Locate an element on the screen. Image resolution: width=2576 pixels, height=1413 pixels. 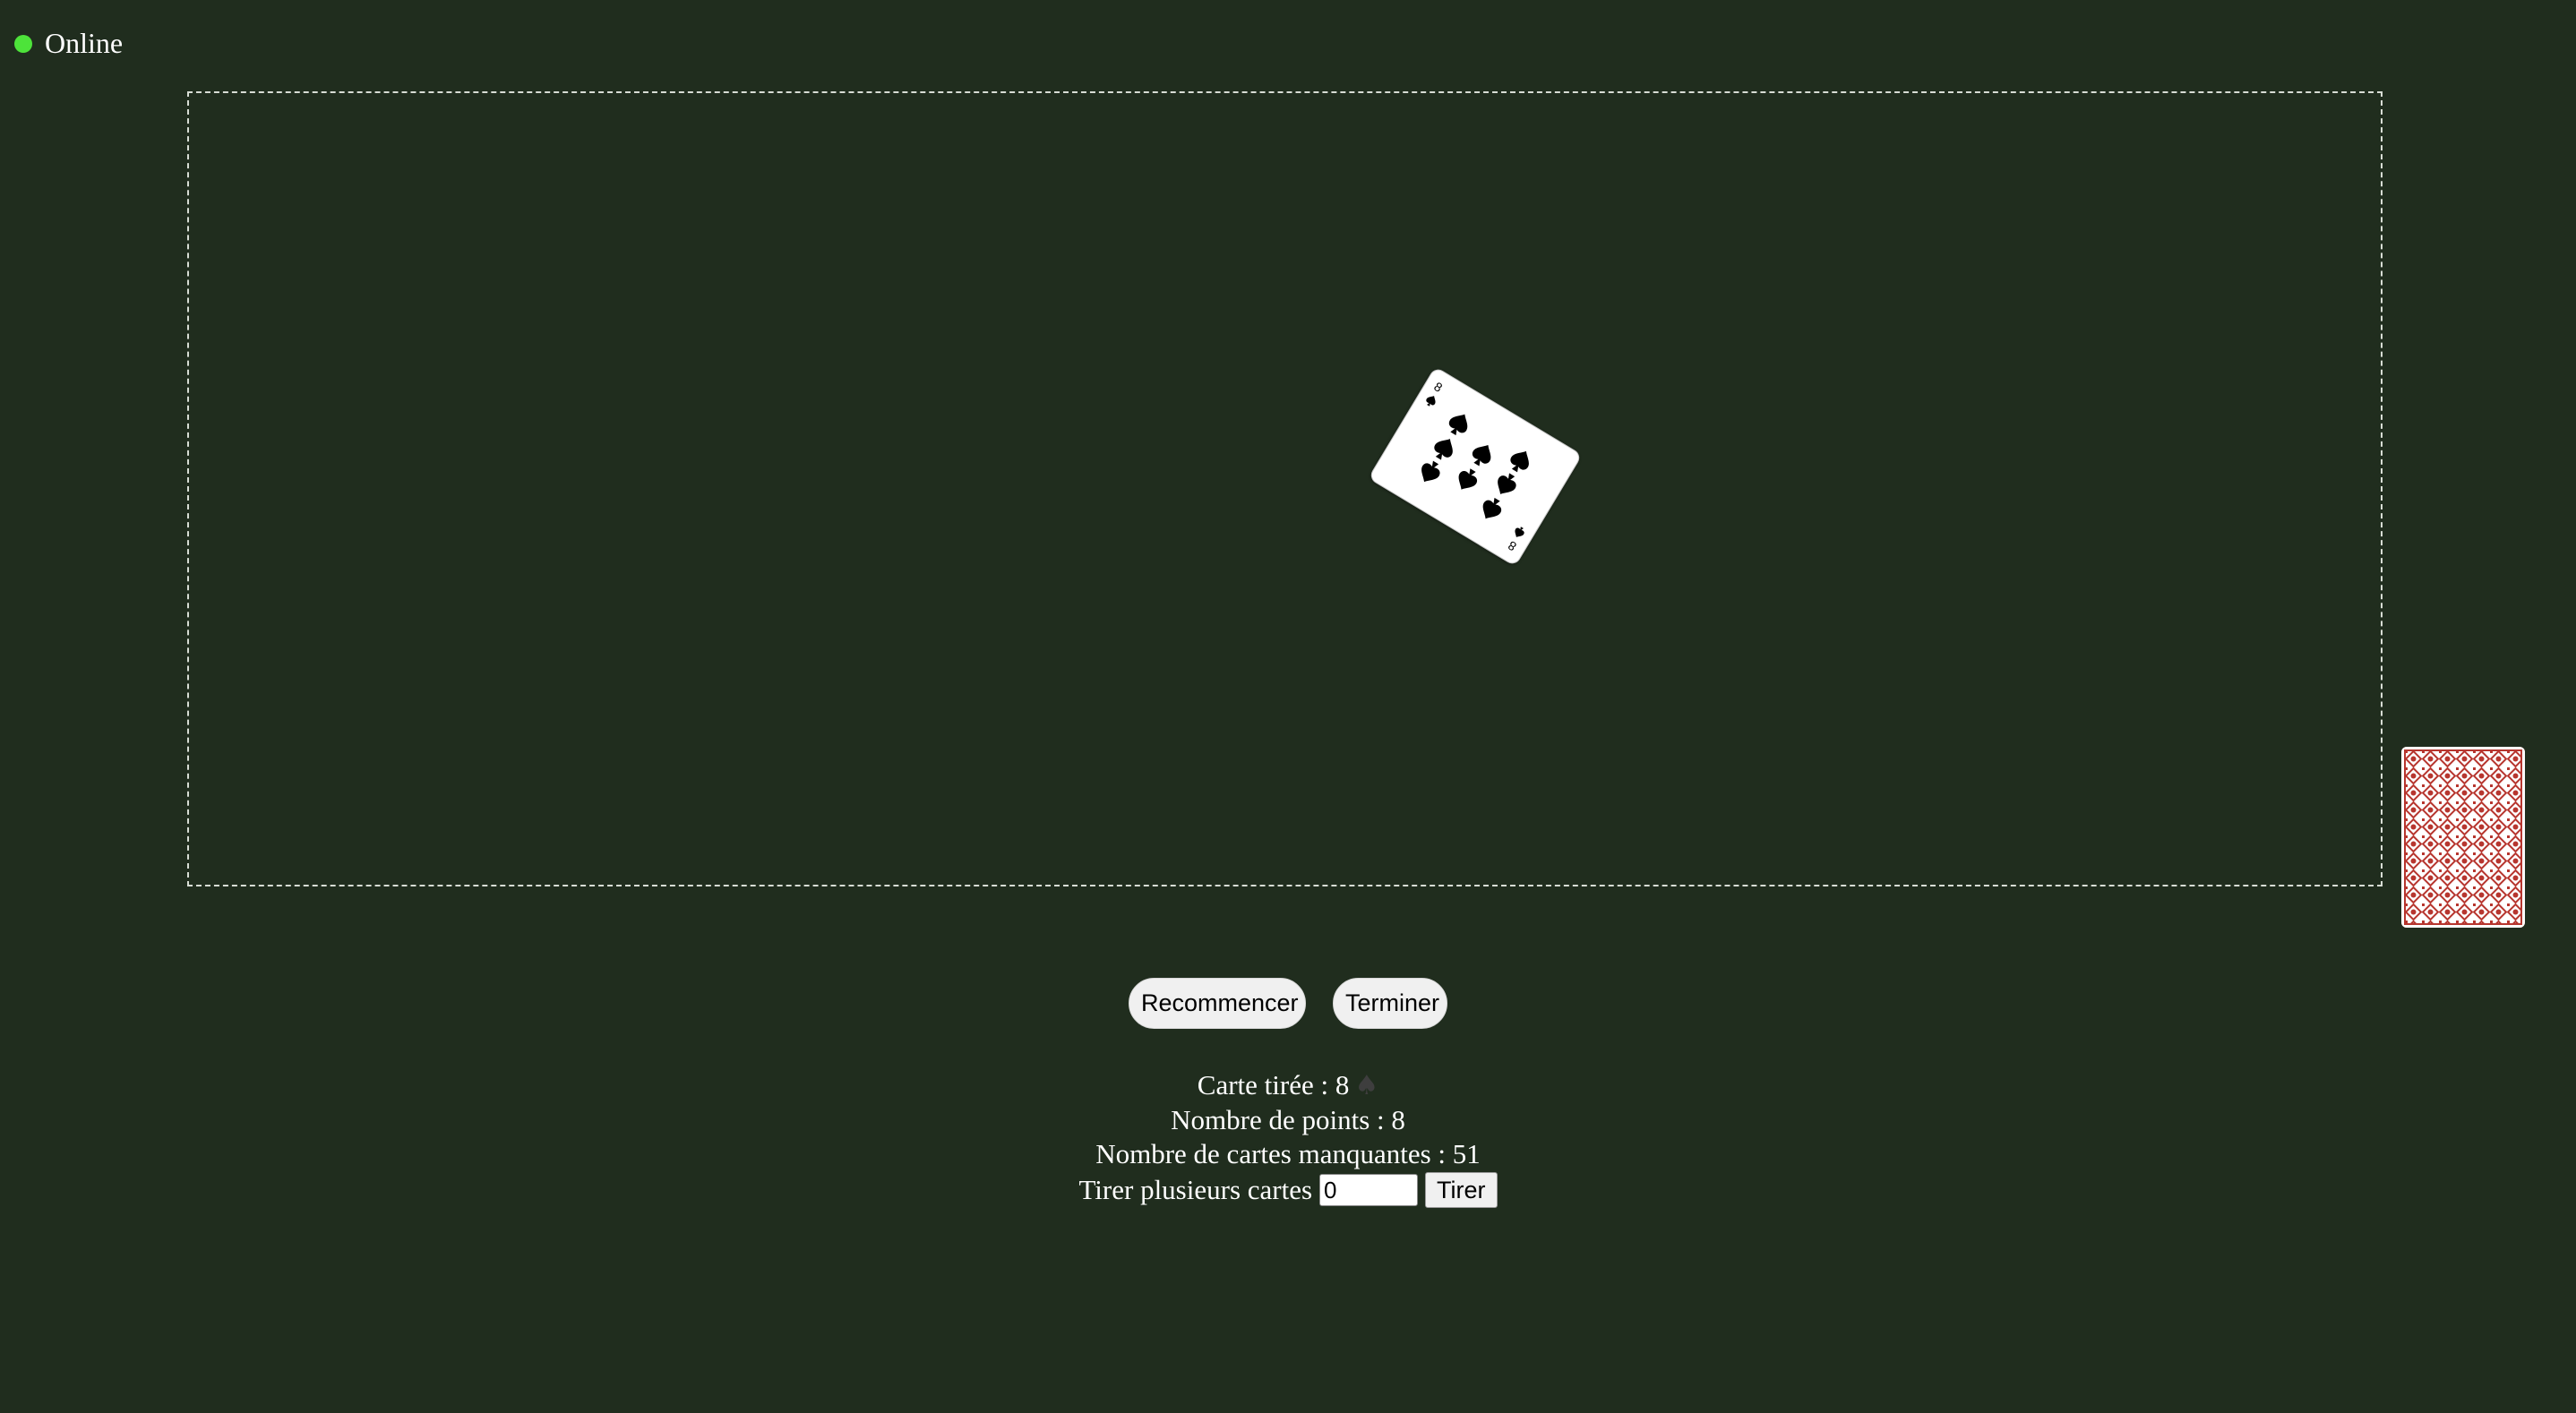
draw-deck is located at coordinates (2463, 838).